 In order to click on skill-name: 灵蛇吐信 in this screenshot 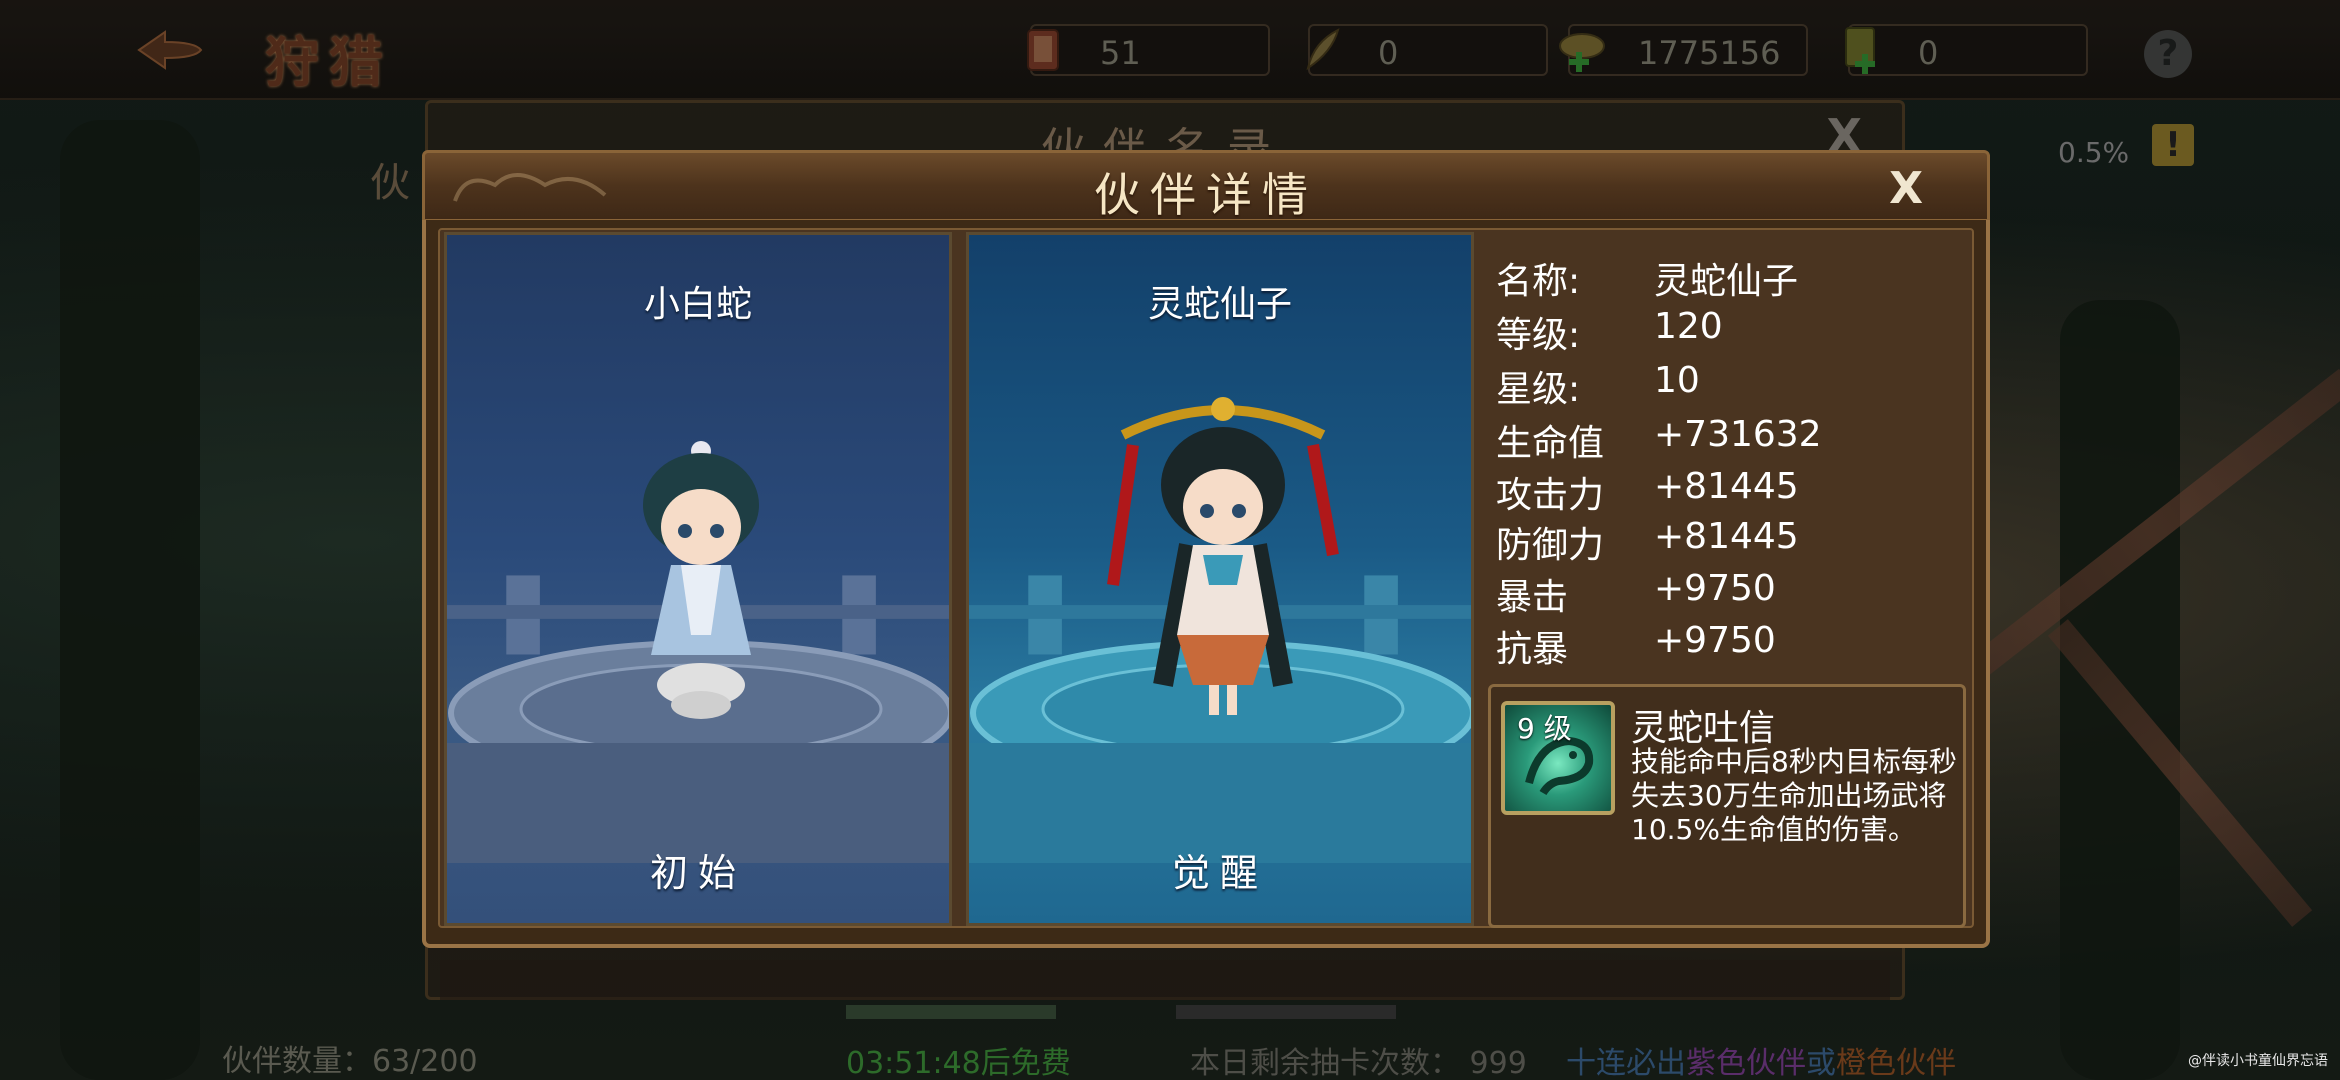, I will do `click(1703, 728)`.